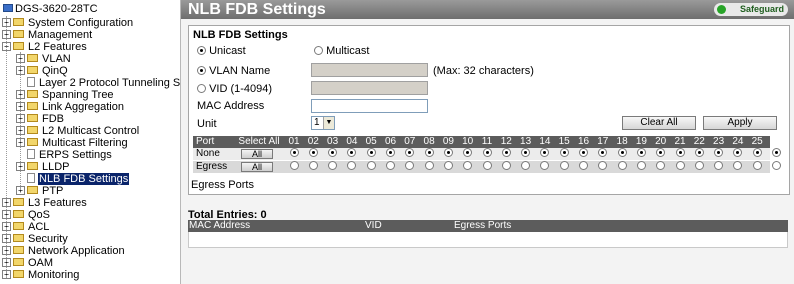 This screenshot has height=284, width=794. I want to click on tree-item-multicast-filtering: + Multicast Filtering, so click(72, 143).